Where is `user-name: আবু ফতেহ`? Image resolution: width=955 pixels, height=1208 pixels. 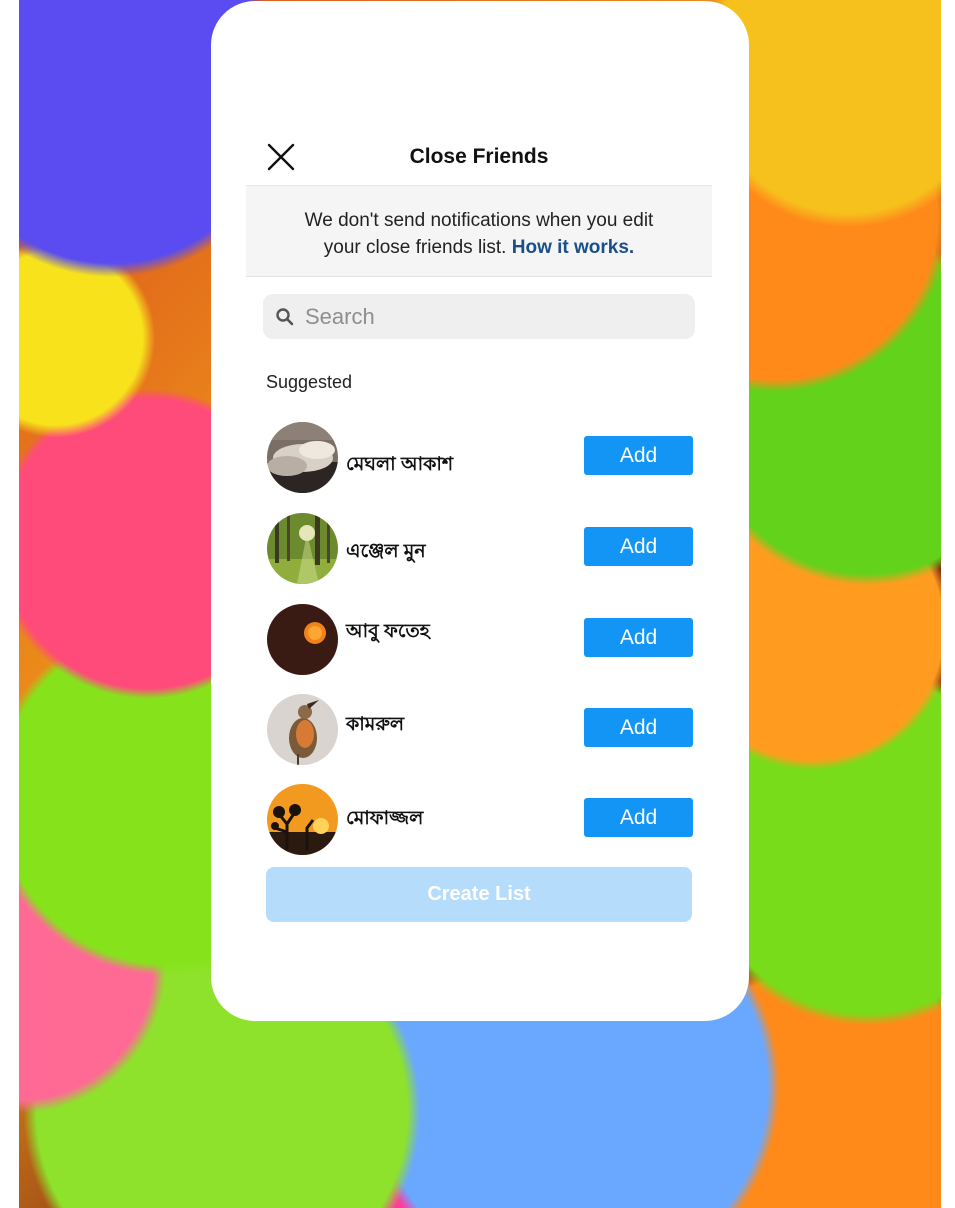
user-name: আবু ফতেহ is located at coordinates (388, 631).